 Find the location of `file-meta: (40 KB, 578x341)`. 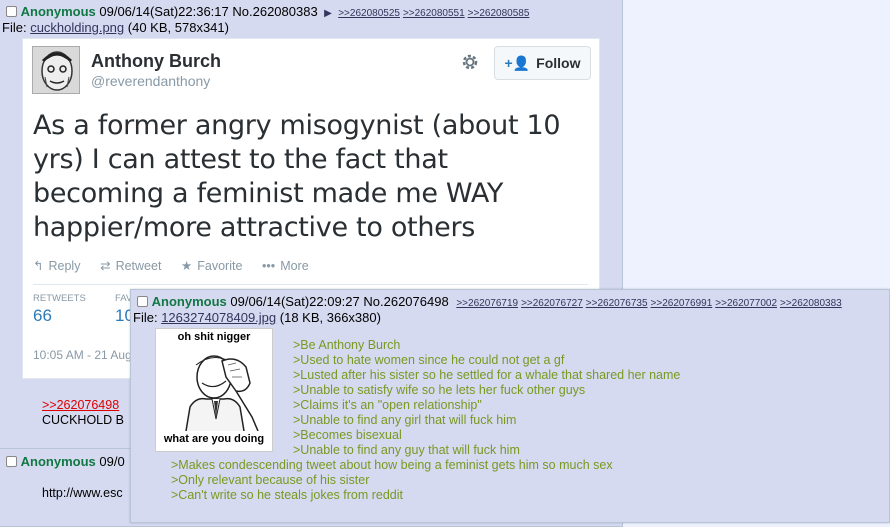

file-meta: (40 KB, 578x341) is located at coordinates (178, 27).